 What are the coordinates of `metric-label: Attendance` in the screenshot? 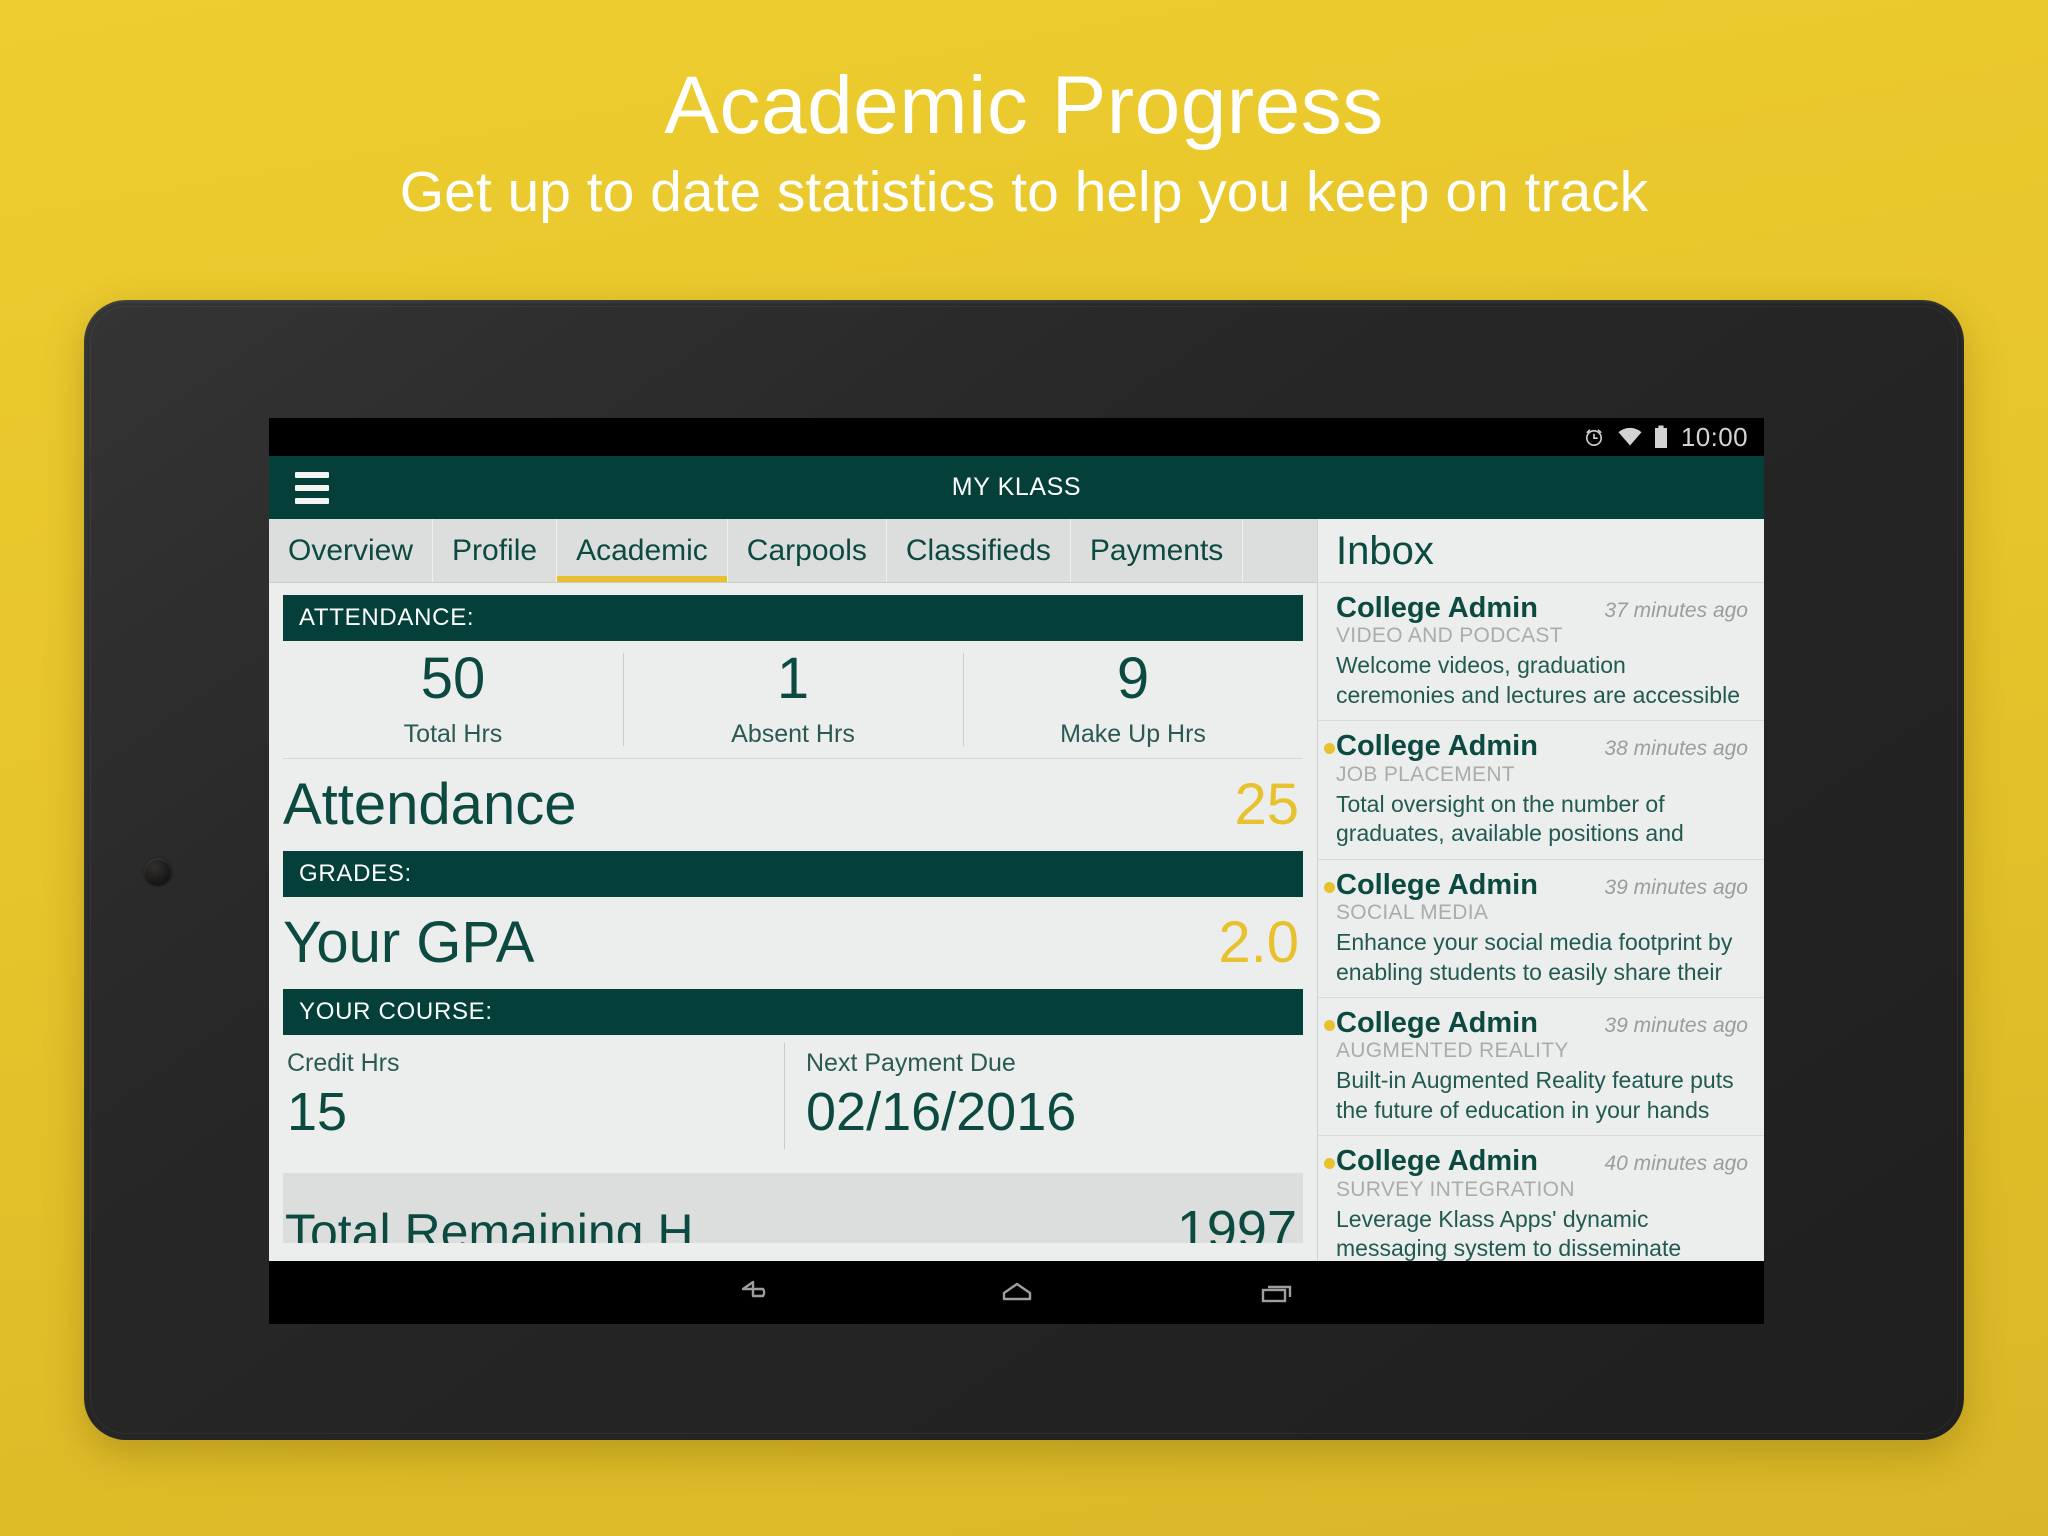 It's located at (430, 804).